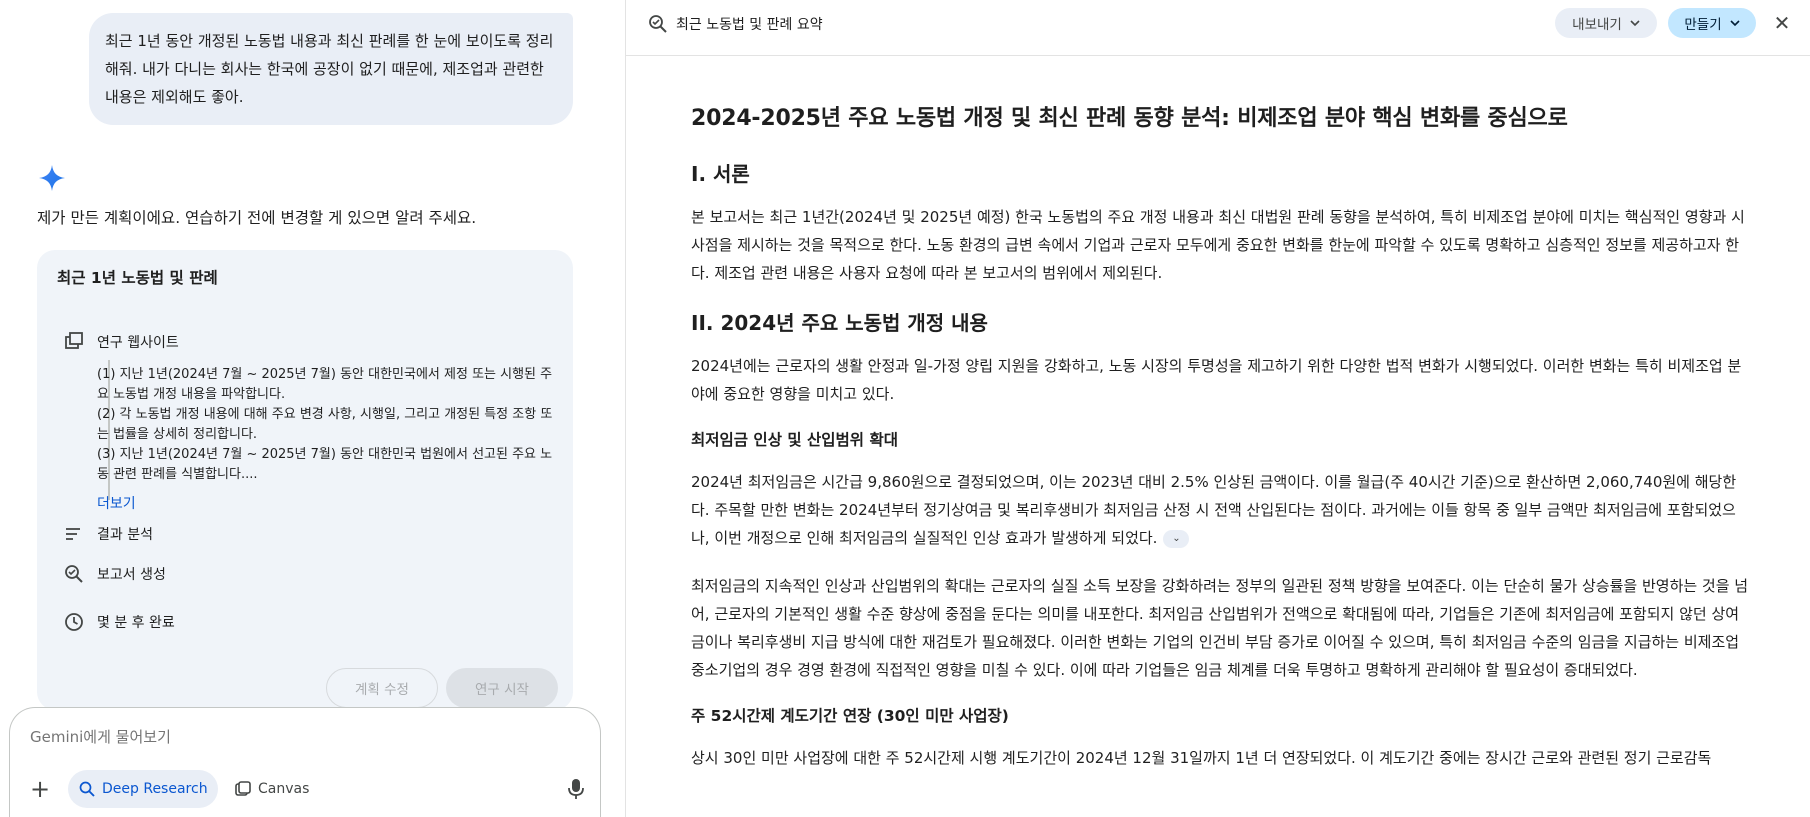 The height and width of the screenshot is (817, 1810). I want to click on document-header-title: 최근 노동법 및 판례 요약, so click(749, 25).